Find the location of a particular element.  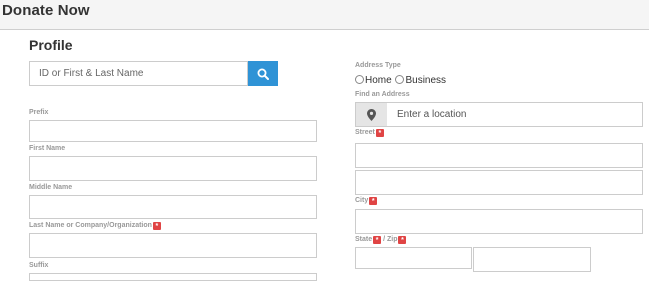

state-label: State is located at coordinates (364, 239).